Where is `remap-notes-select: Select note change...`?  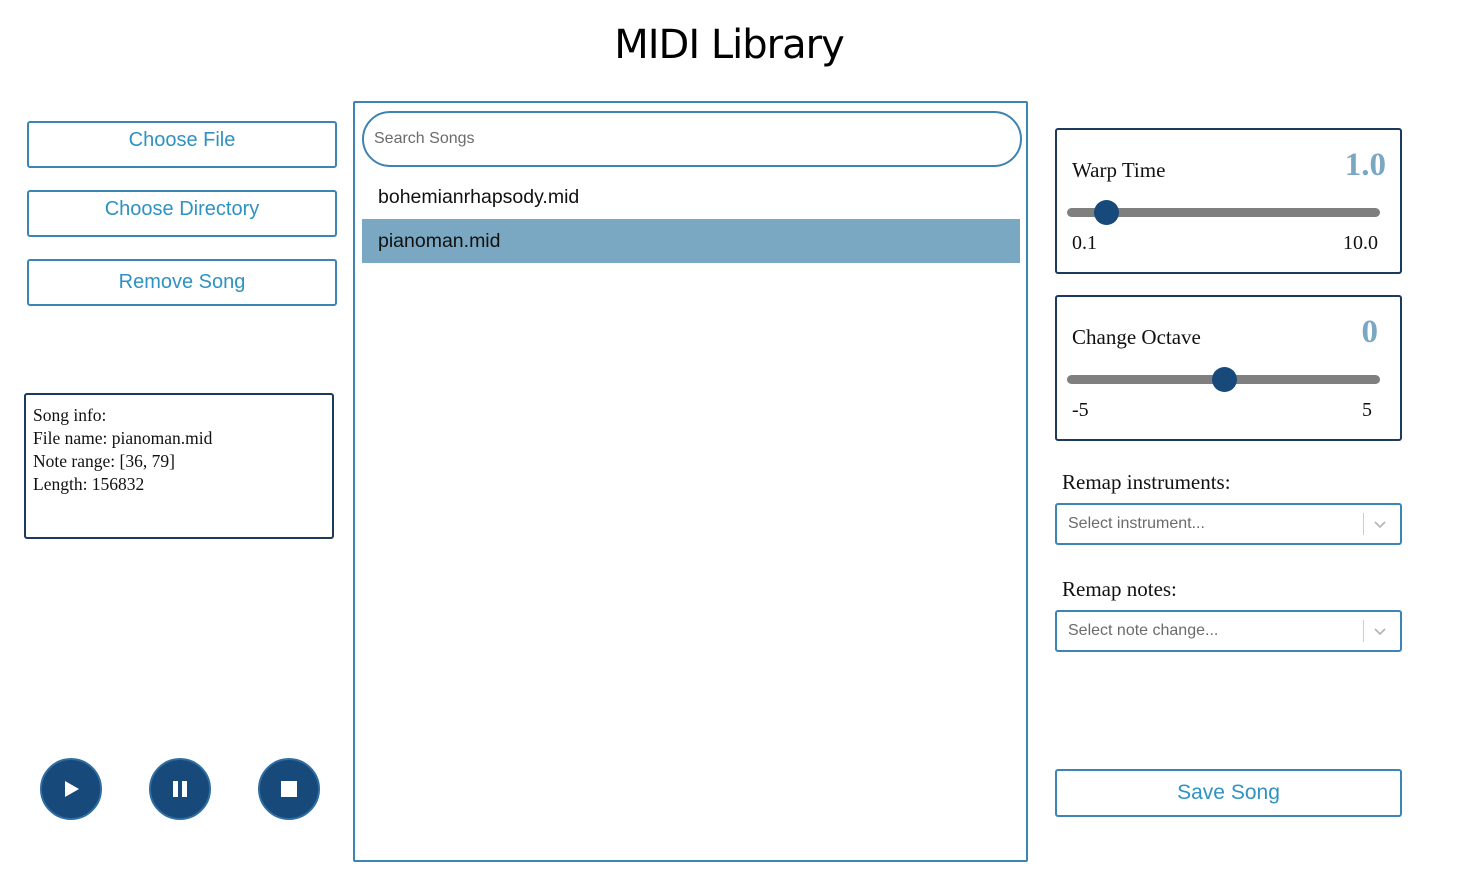 remap-notes-select: Select note change... is located at coordinates (1228, 631).